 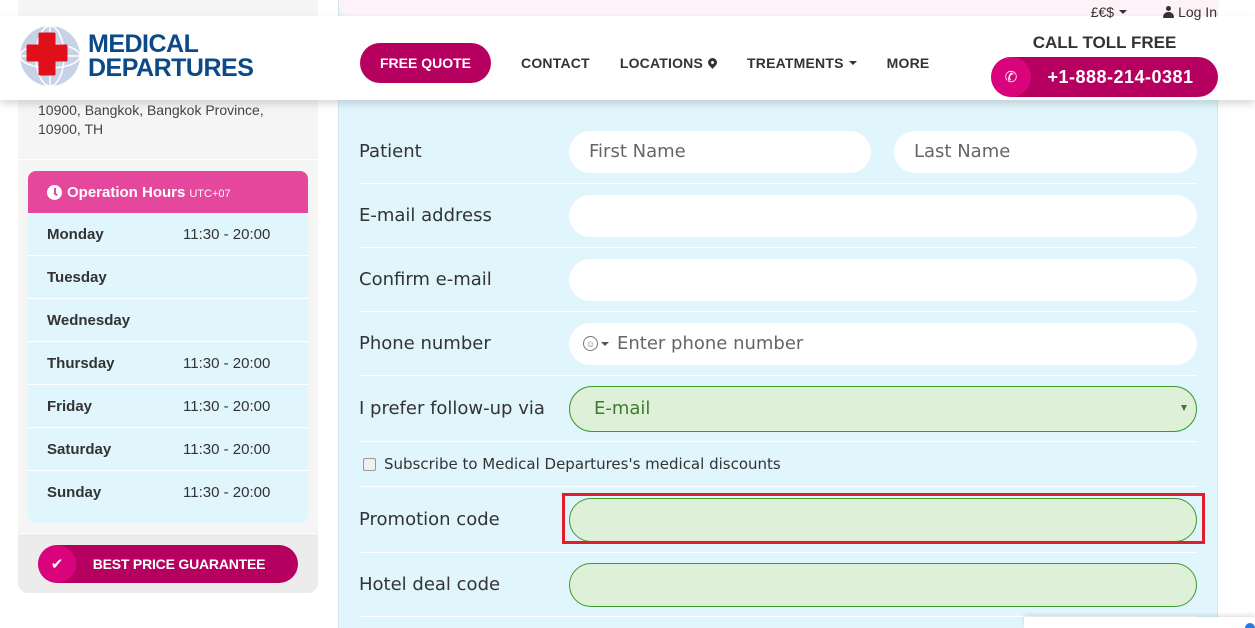 I want to click on day-label: Saturday, so click(x=79, y=449).